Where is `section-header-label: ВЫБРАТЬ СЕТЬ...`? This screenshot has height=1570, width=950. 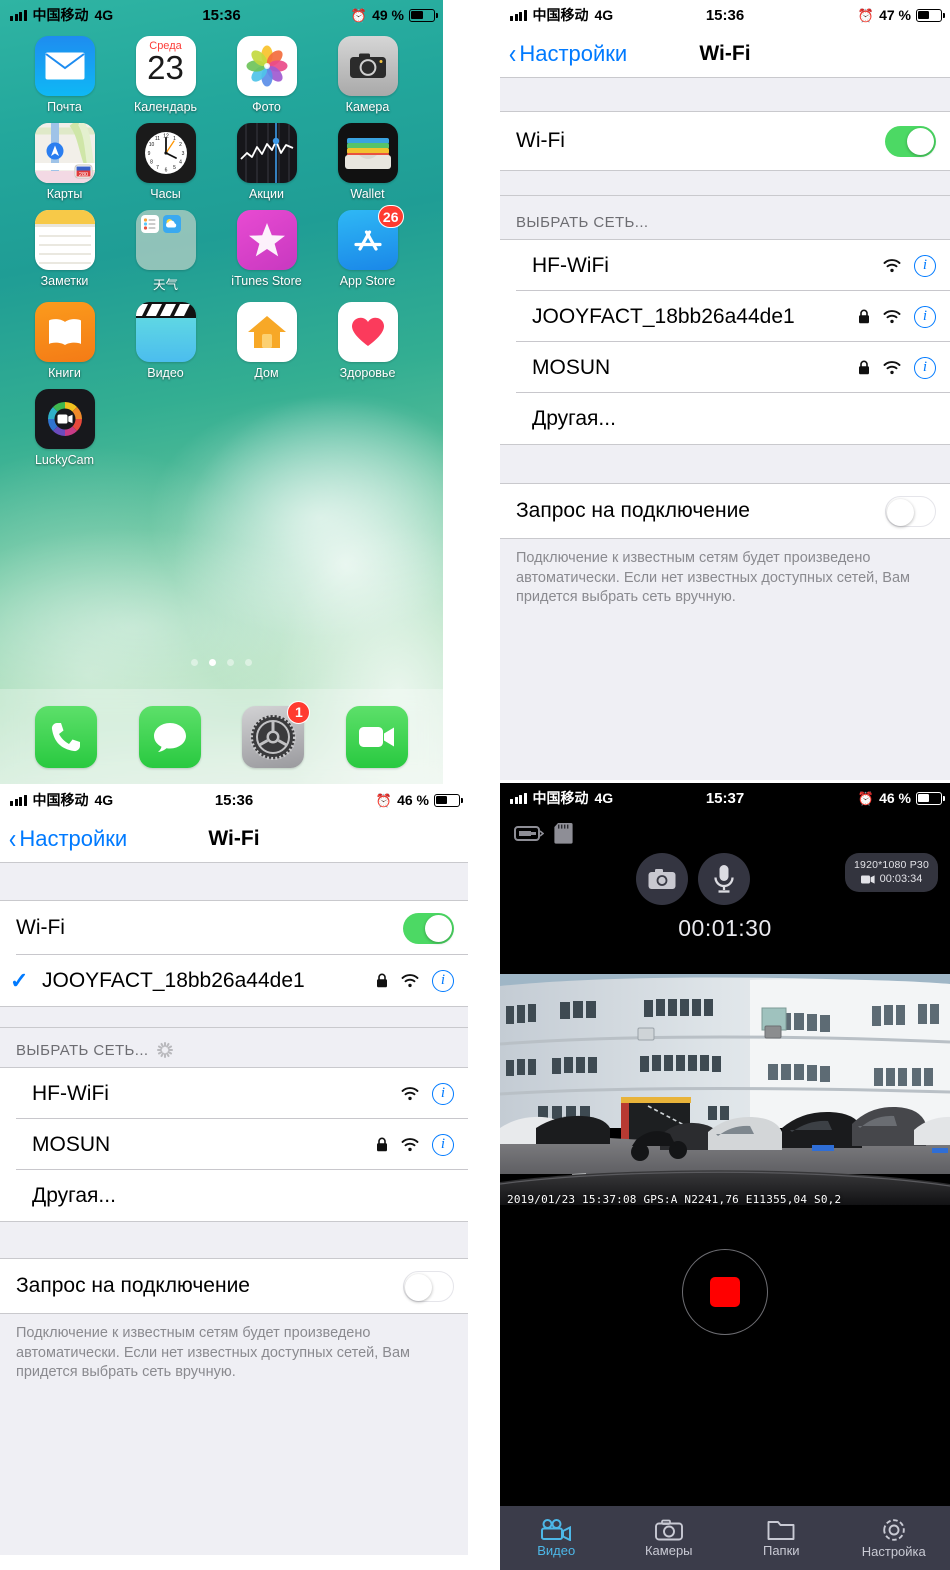
section-header-label: ВЫБРАТЬ СЕТЬ... is located at coordinates (82, 1050).